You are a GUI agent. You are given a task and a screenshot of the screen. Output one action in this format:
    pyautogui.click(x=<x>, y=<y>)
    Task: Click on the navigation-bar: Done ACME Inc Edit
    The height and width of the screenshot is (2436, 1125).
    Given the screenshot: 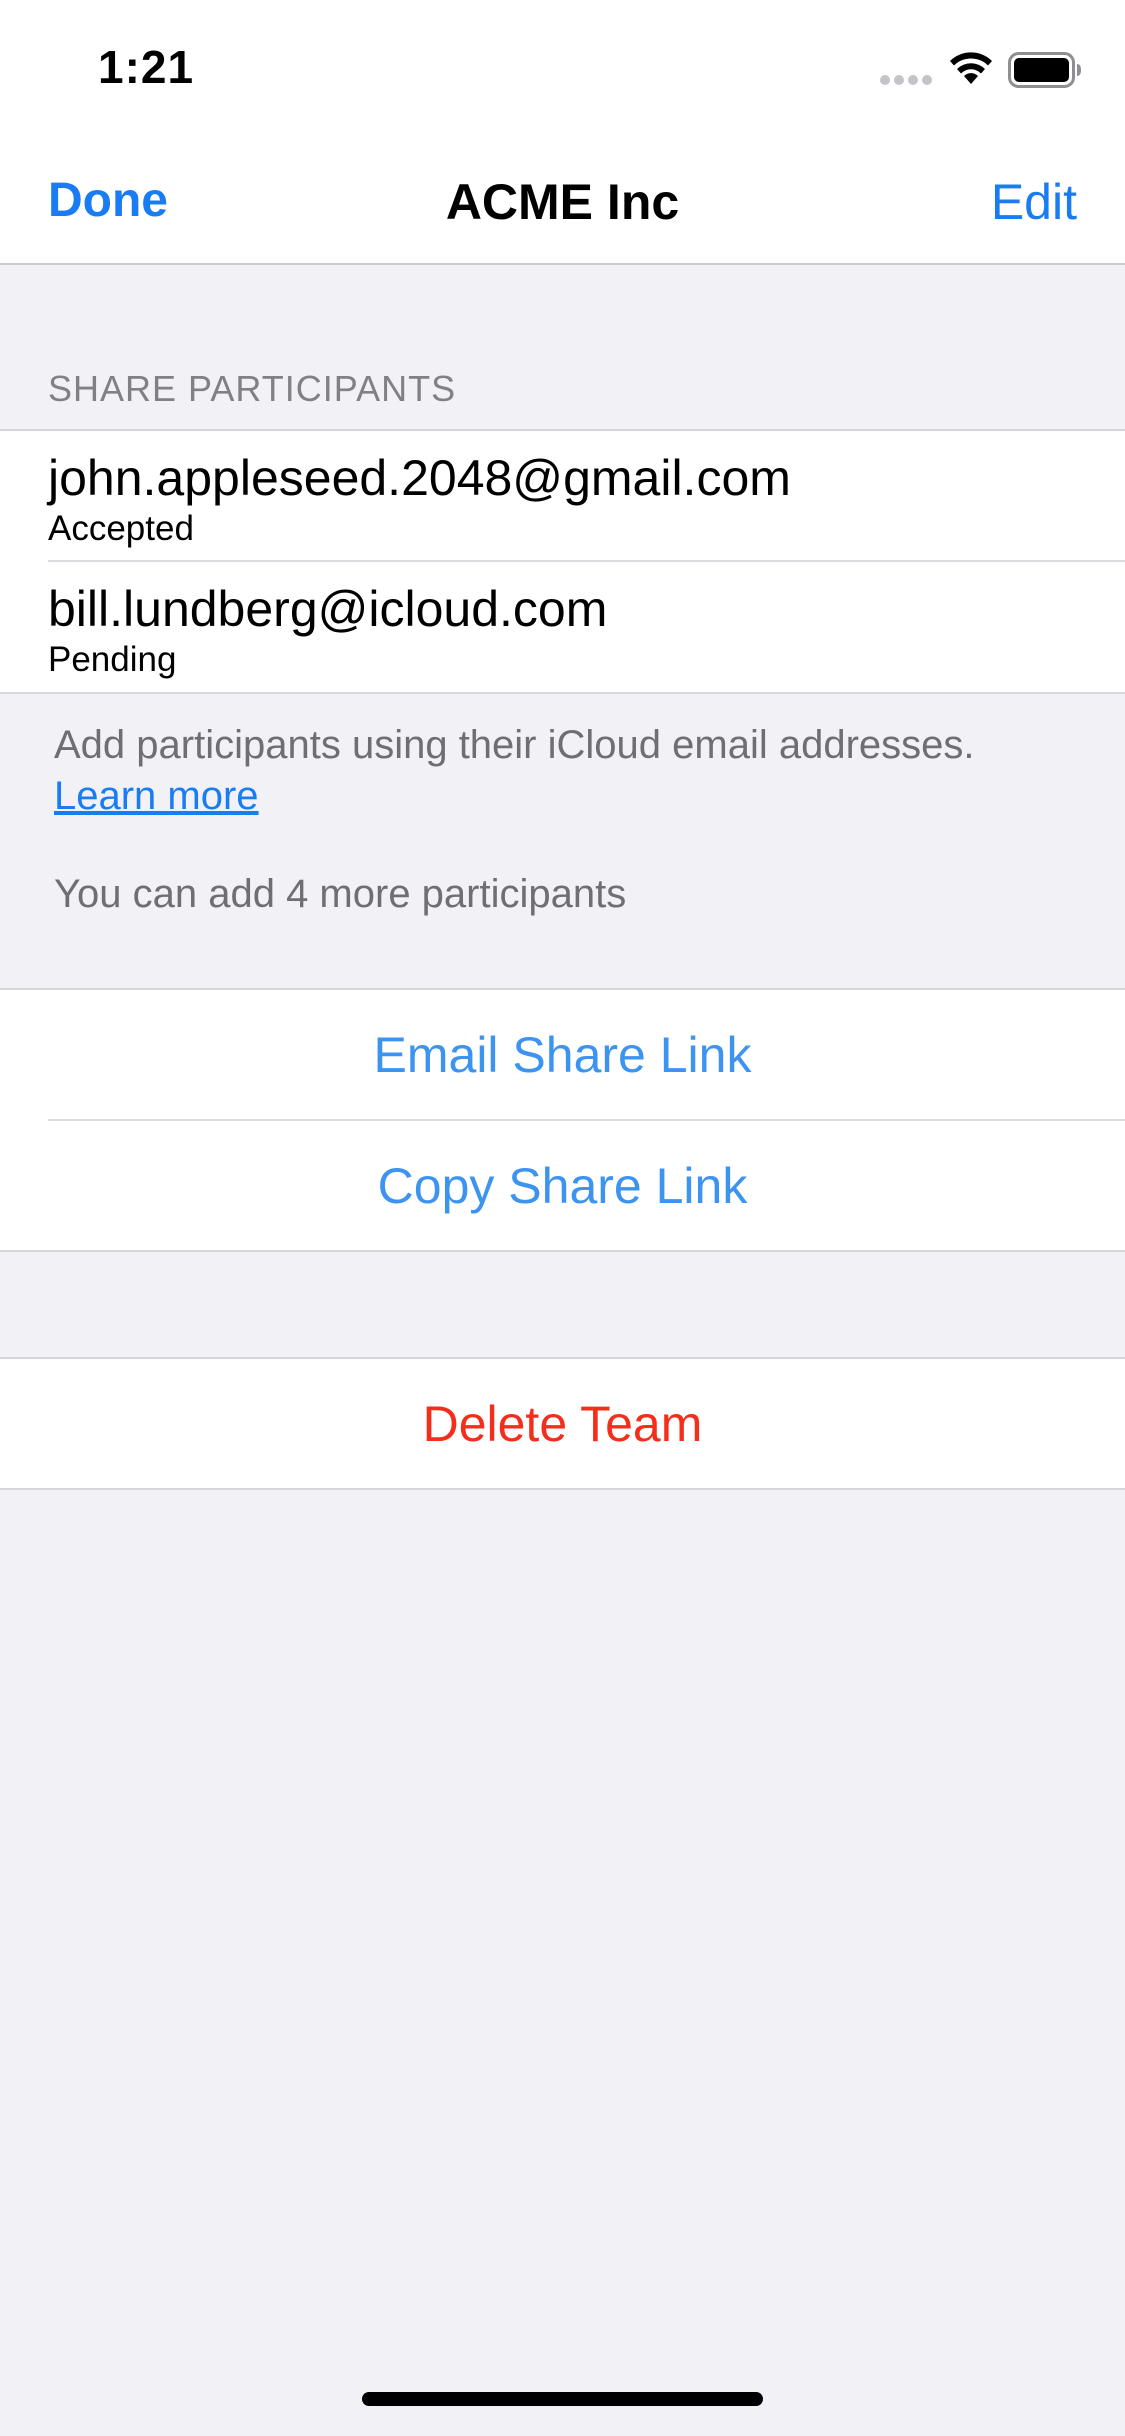 What is the action you would take?
    pyautogui.click(x=562, y=200)
    